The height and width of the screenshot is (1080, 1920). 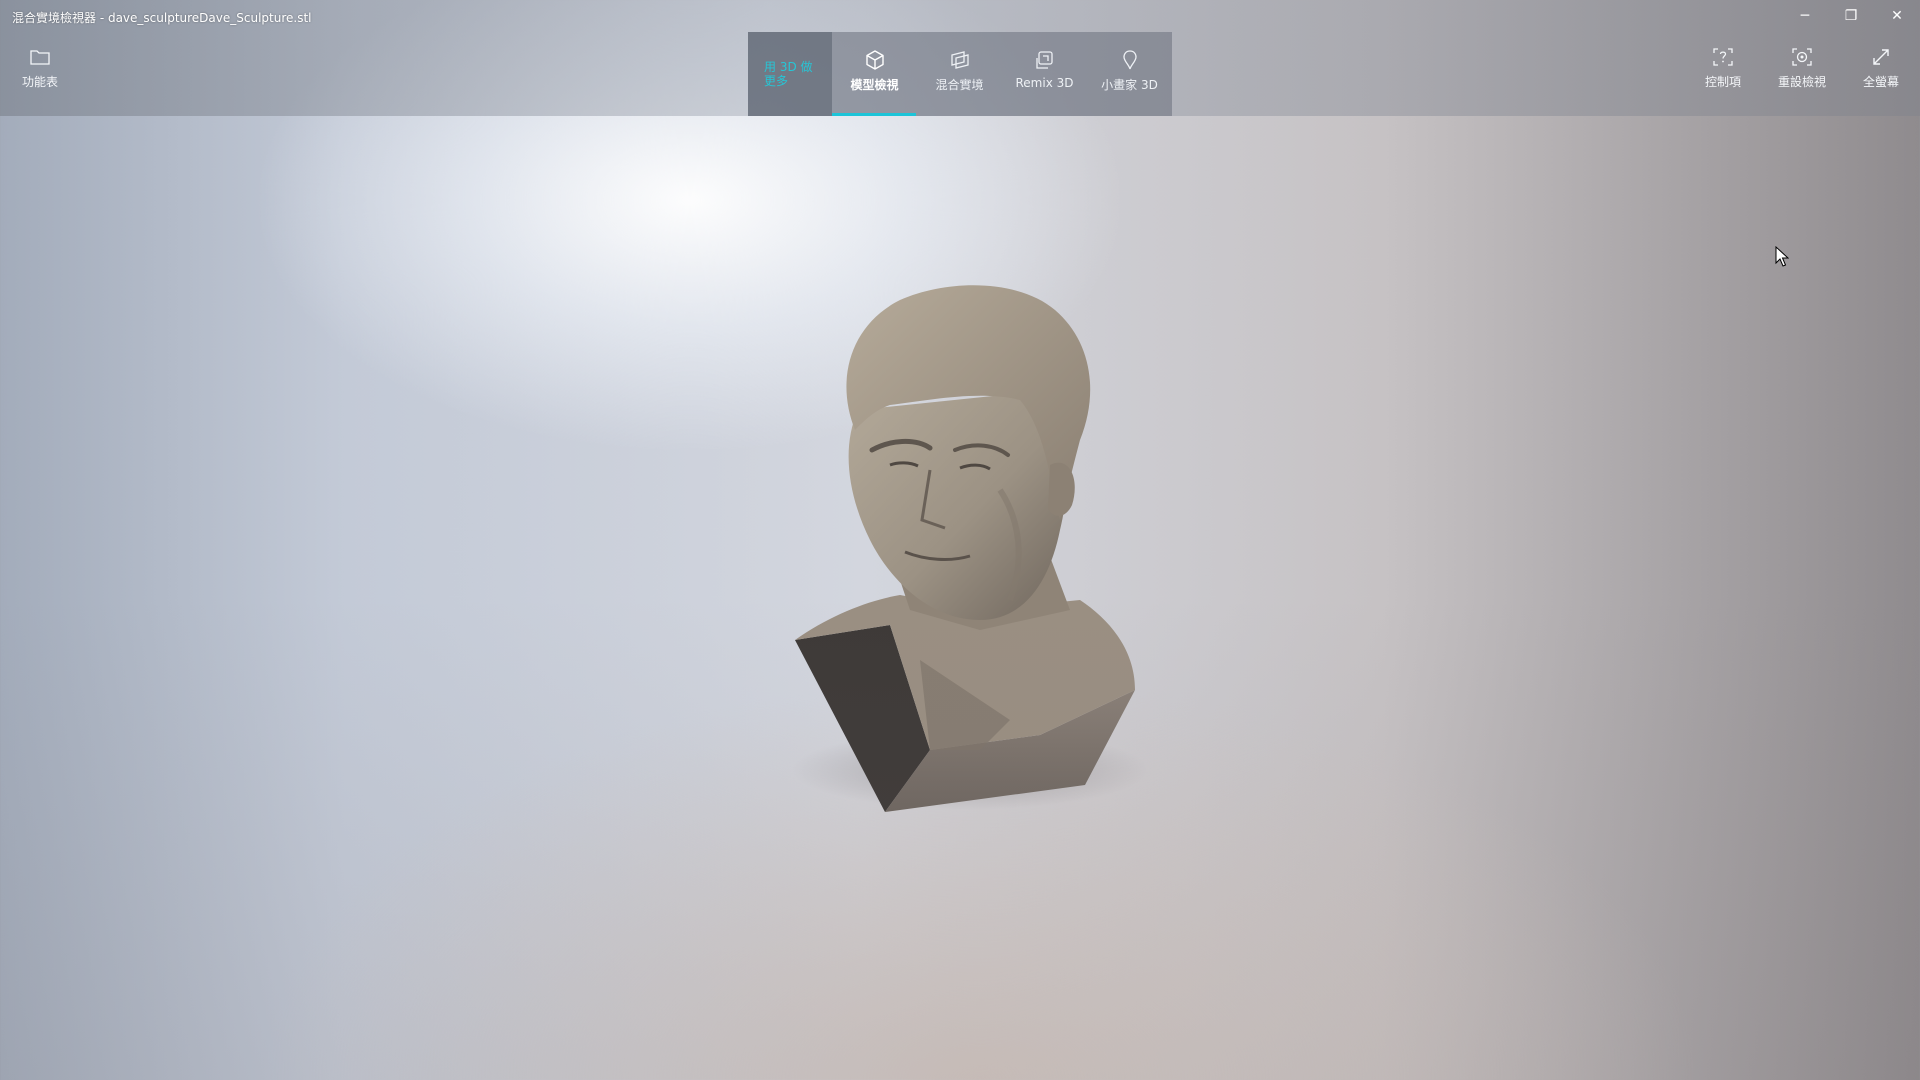 I want to click on mouse-cursor, so click(x=1782, y=256).